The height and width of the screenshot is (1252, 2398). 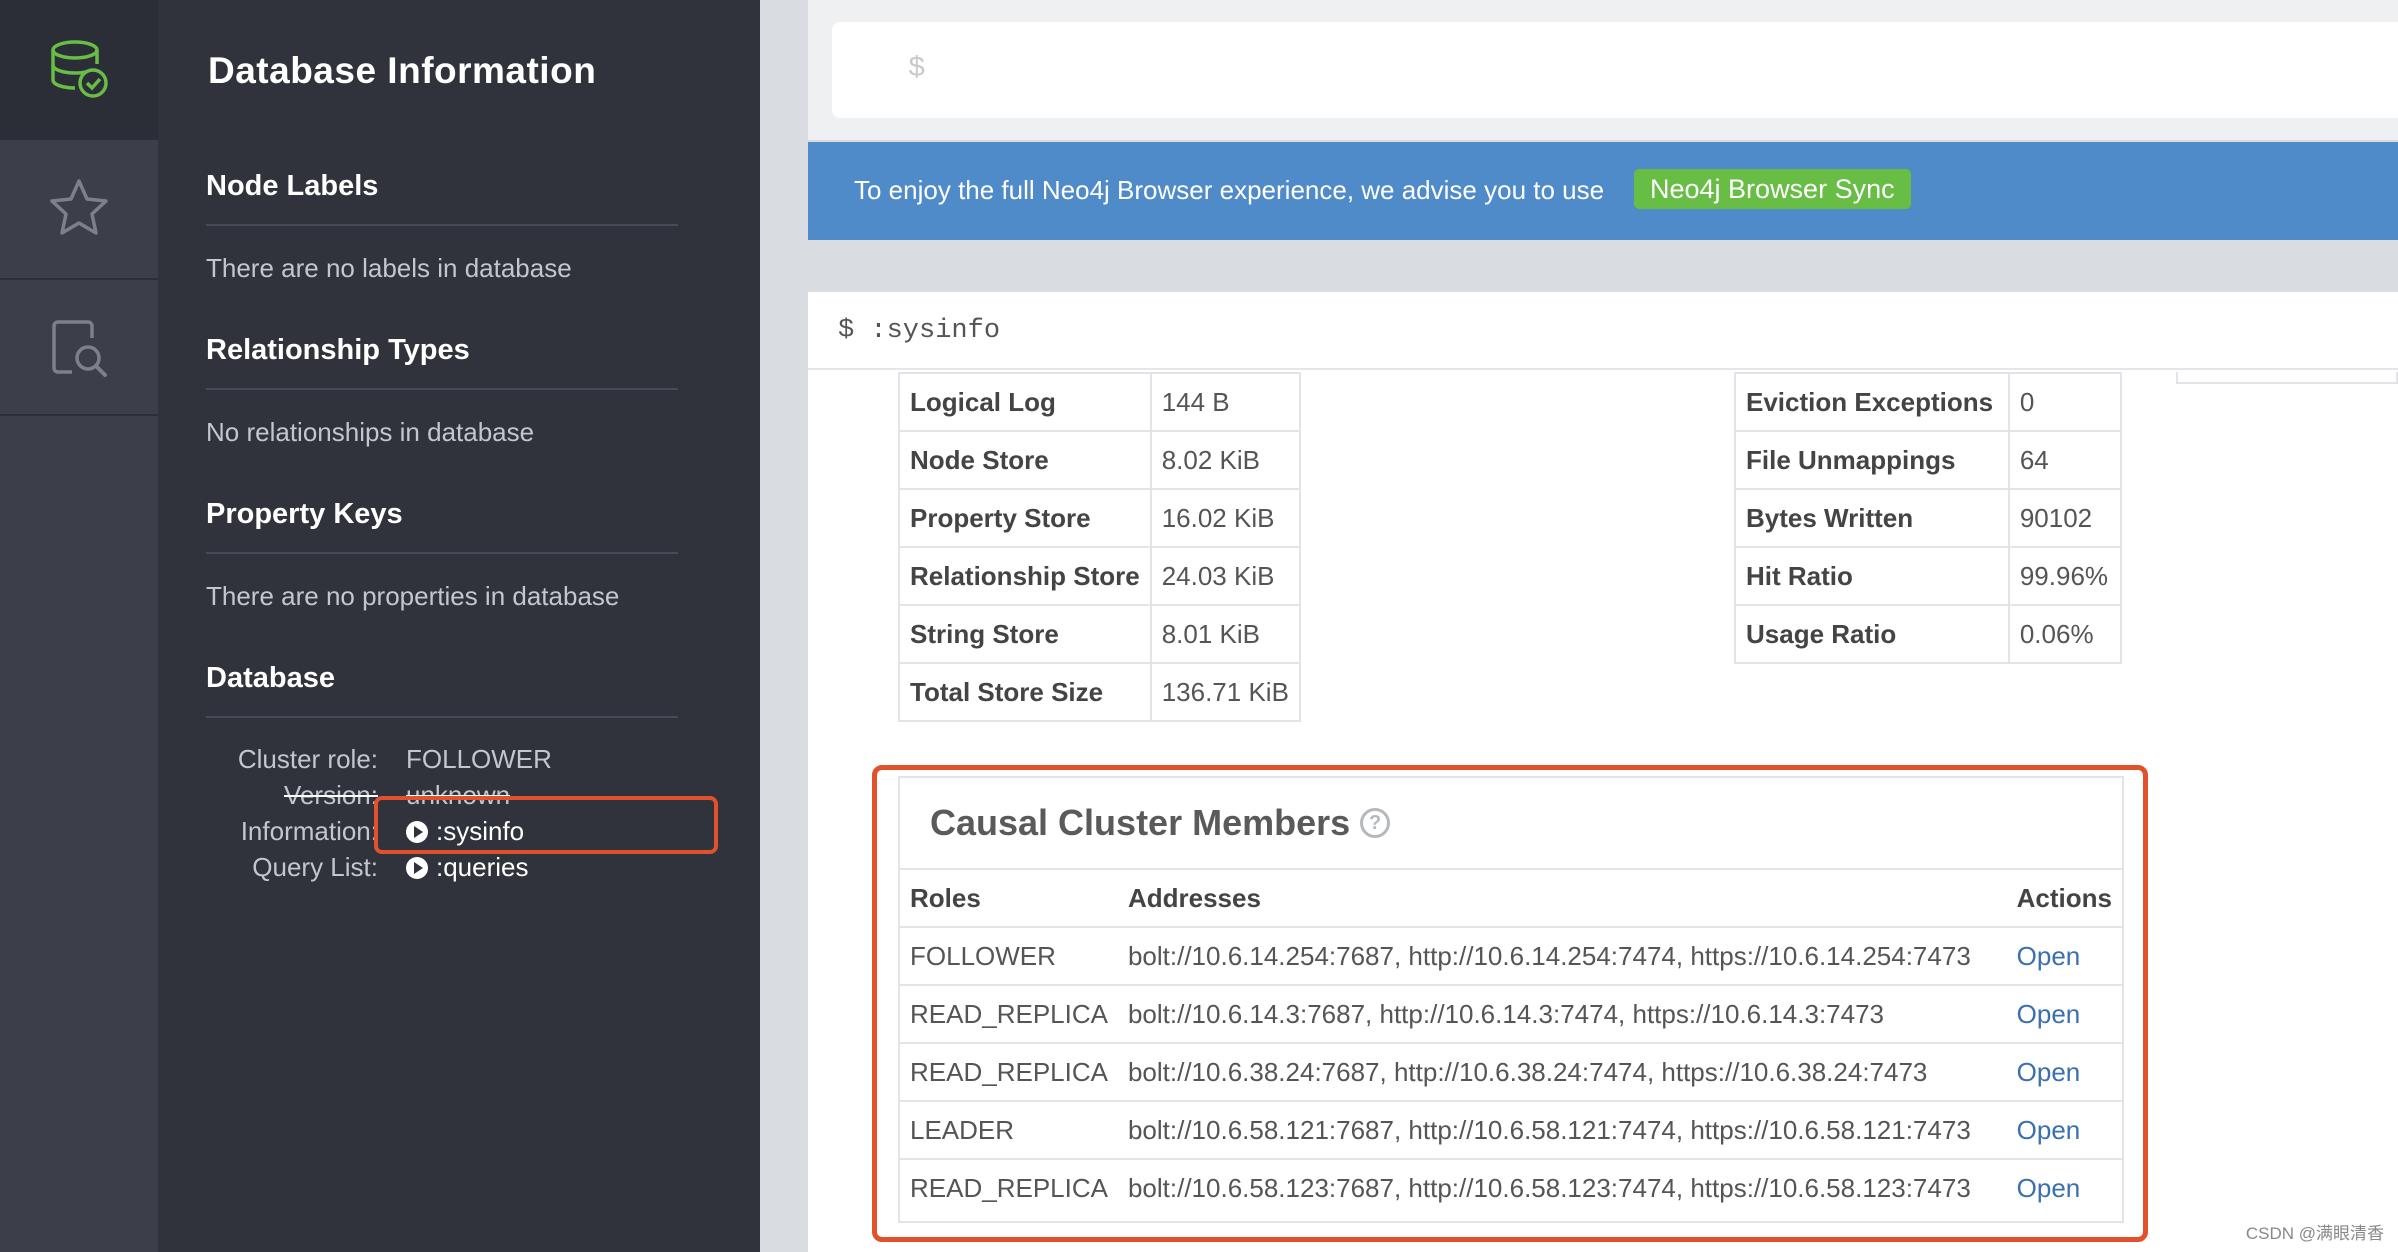 I want to click on query-list-row: Query List: :queries, so click(x=459, y=870).